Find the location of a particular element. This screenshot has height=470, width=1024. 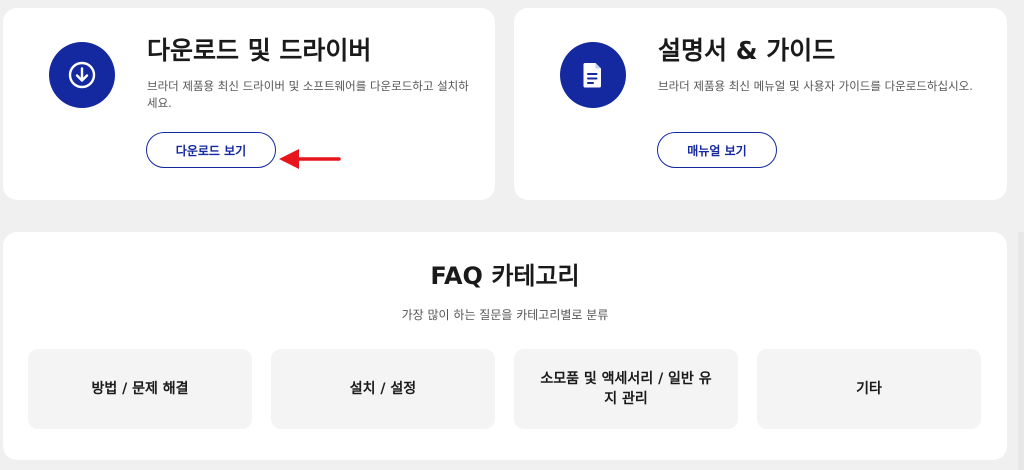

faq-category-other: 기타 is located at coordinates (869, 389).